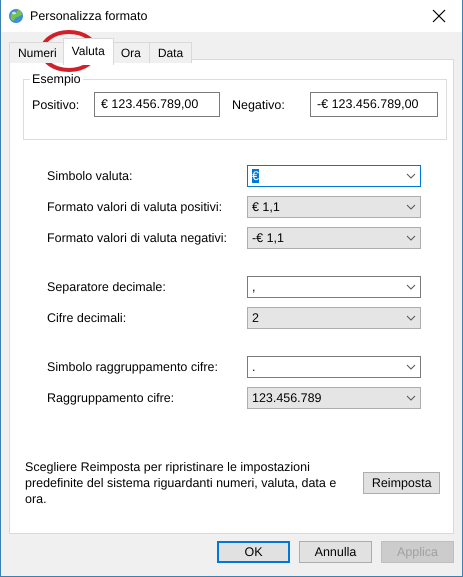 This screenshot has height=577, width=463. What do you see at coordinates (335, 552) in the screenshot?
I see `dialog-button: Annulla` at bounding box center [335, 552].